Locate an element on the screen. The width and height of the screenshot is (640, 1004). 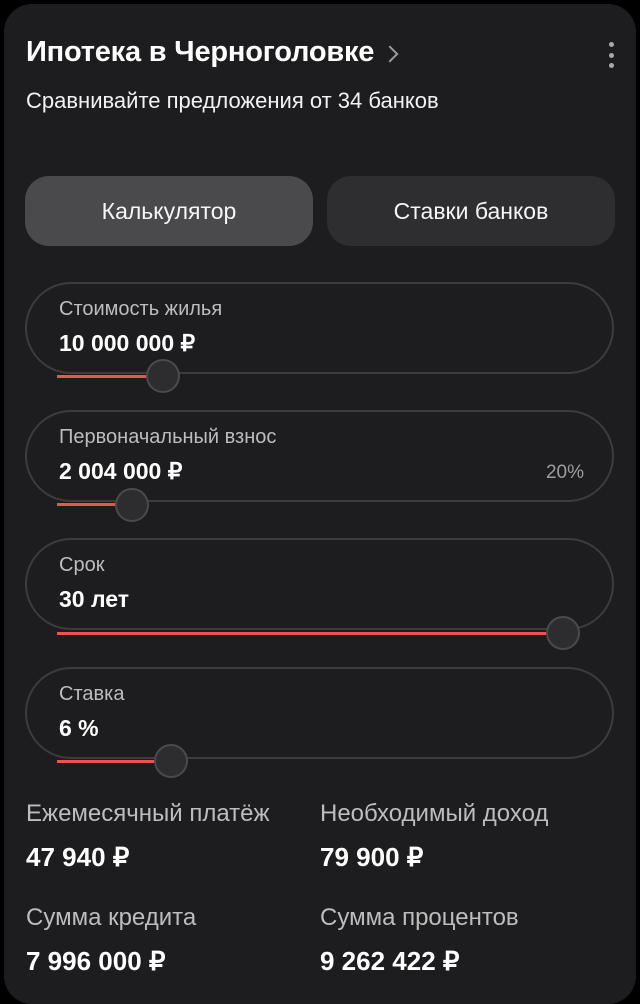
term-field: Срок 30 лет is located at coordinates (319, 584).